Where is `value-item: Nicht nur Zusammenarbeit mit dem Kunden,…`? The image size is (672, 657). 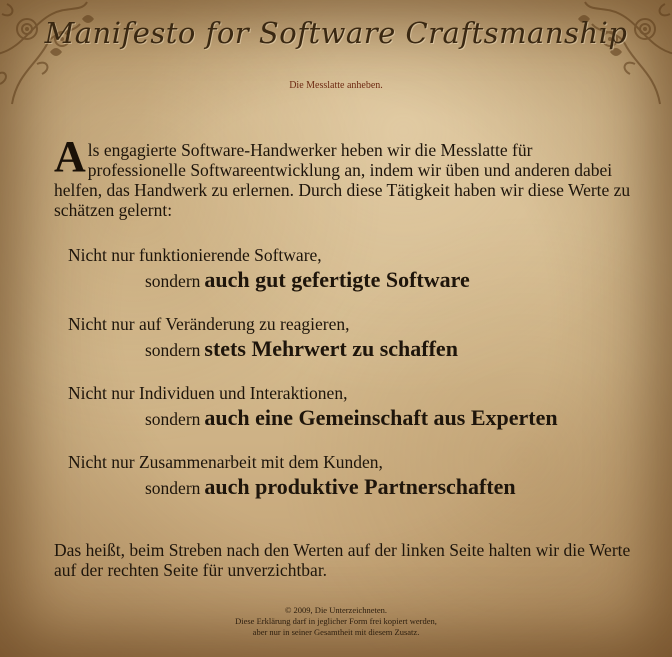
value-item: Nicht nur Zusammenarbeit mit dem Kunden,… is located at coordinates (351, 477).